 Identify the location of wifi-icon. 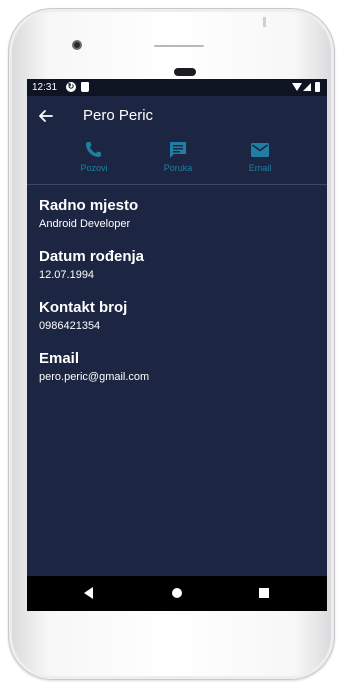
(297, 87).